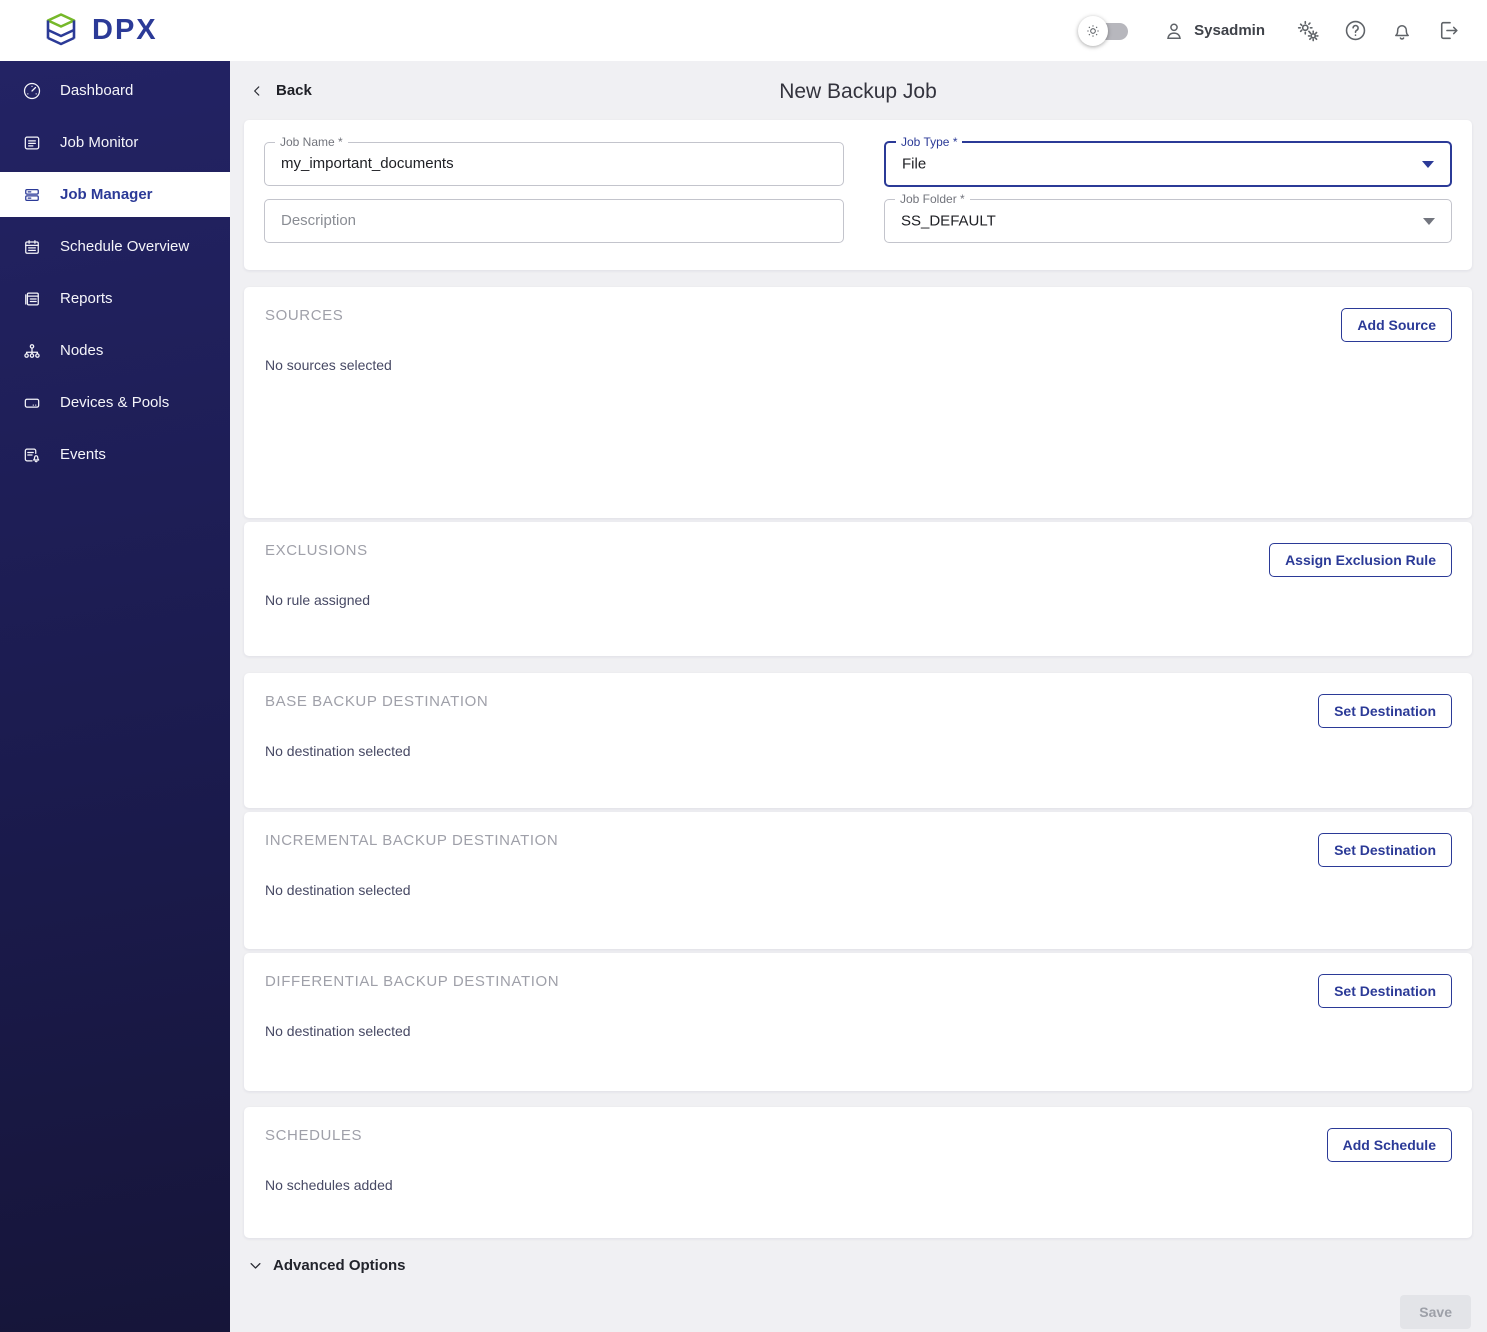 This screenshot has height=1332, width=1487. Describe the element at coordinates (1360, 560) in the screenshot. I see `assign-exclusion-rule-button: Assign Exclusion Rule` at that location.